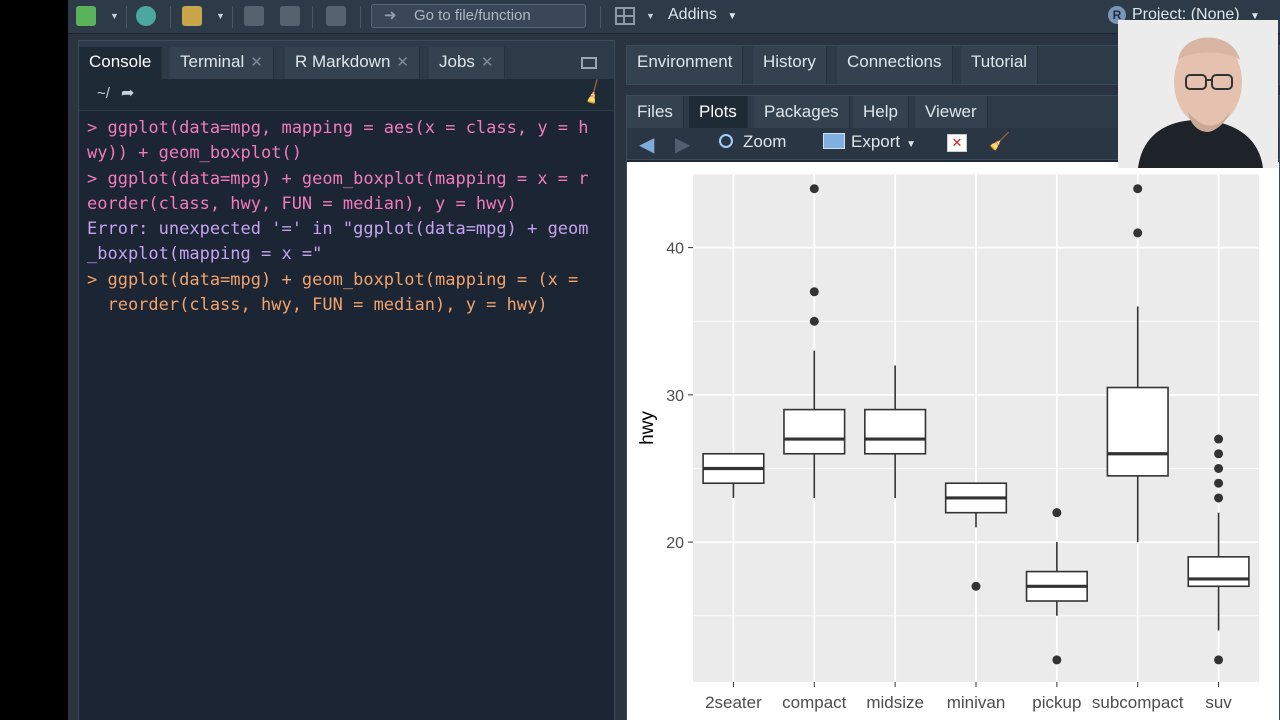 The image size is (1280, 720). What do you see at coordinates (685, 61) in the screenshot?
I see `tab-label: Environment` at bounding box center [685, 61].